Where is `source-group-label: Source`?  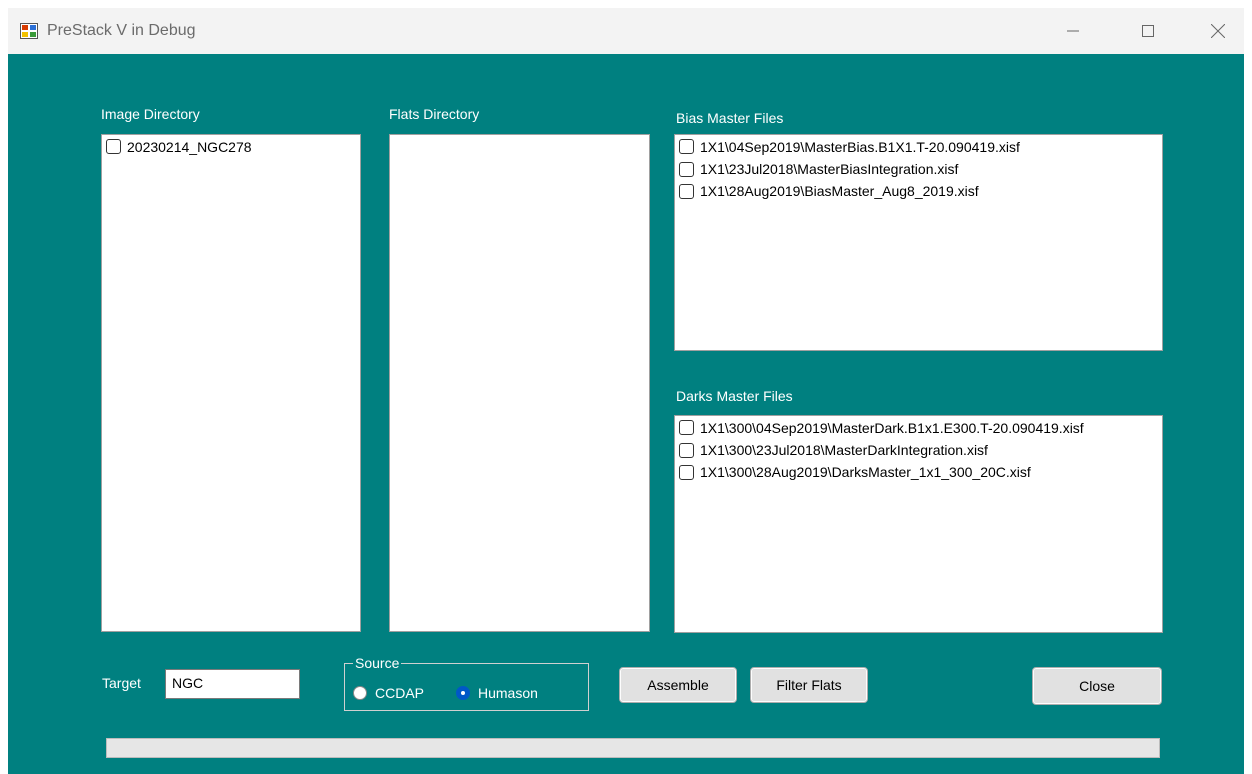 source-group-label: Source is located at coordinates (377, 663).